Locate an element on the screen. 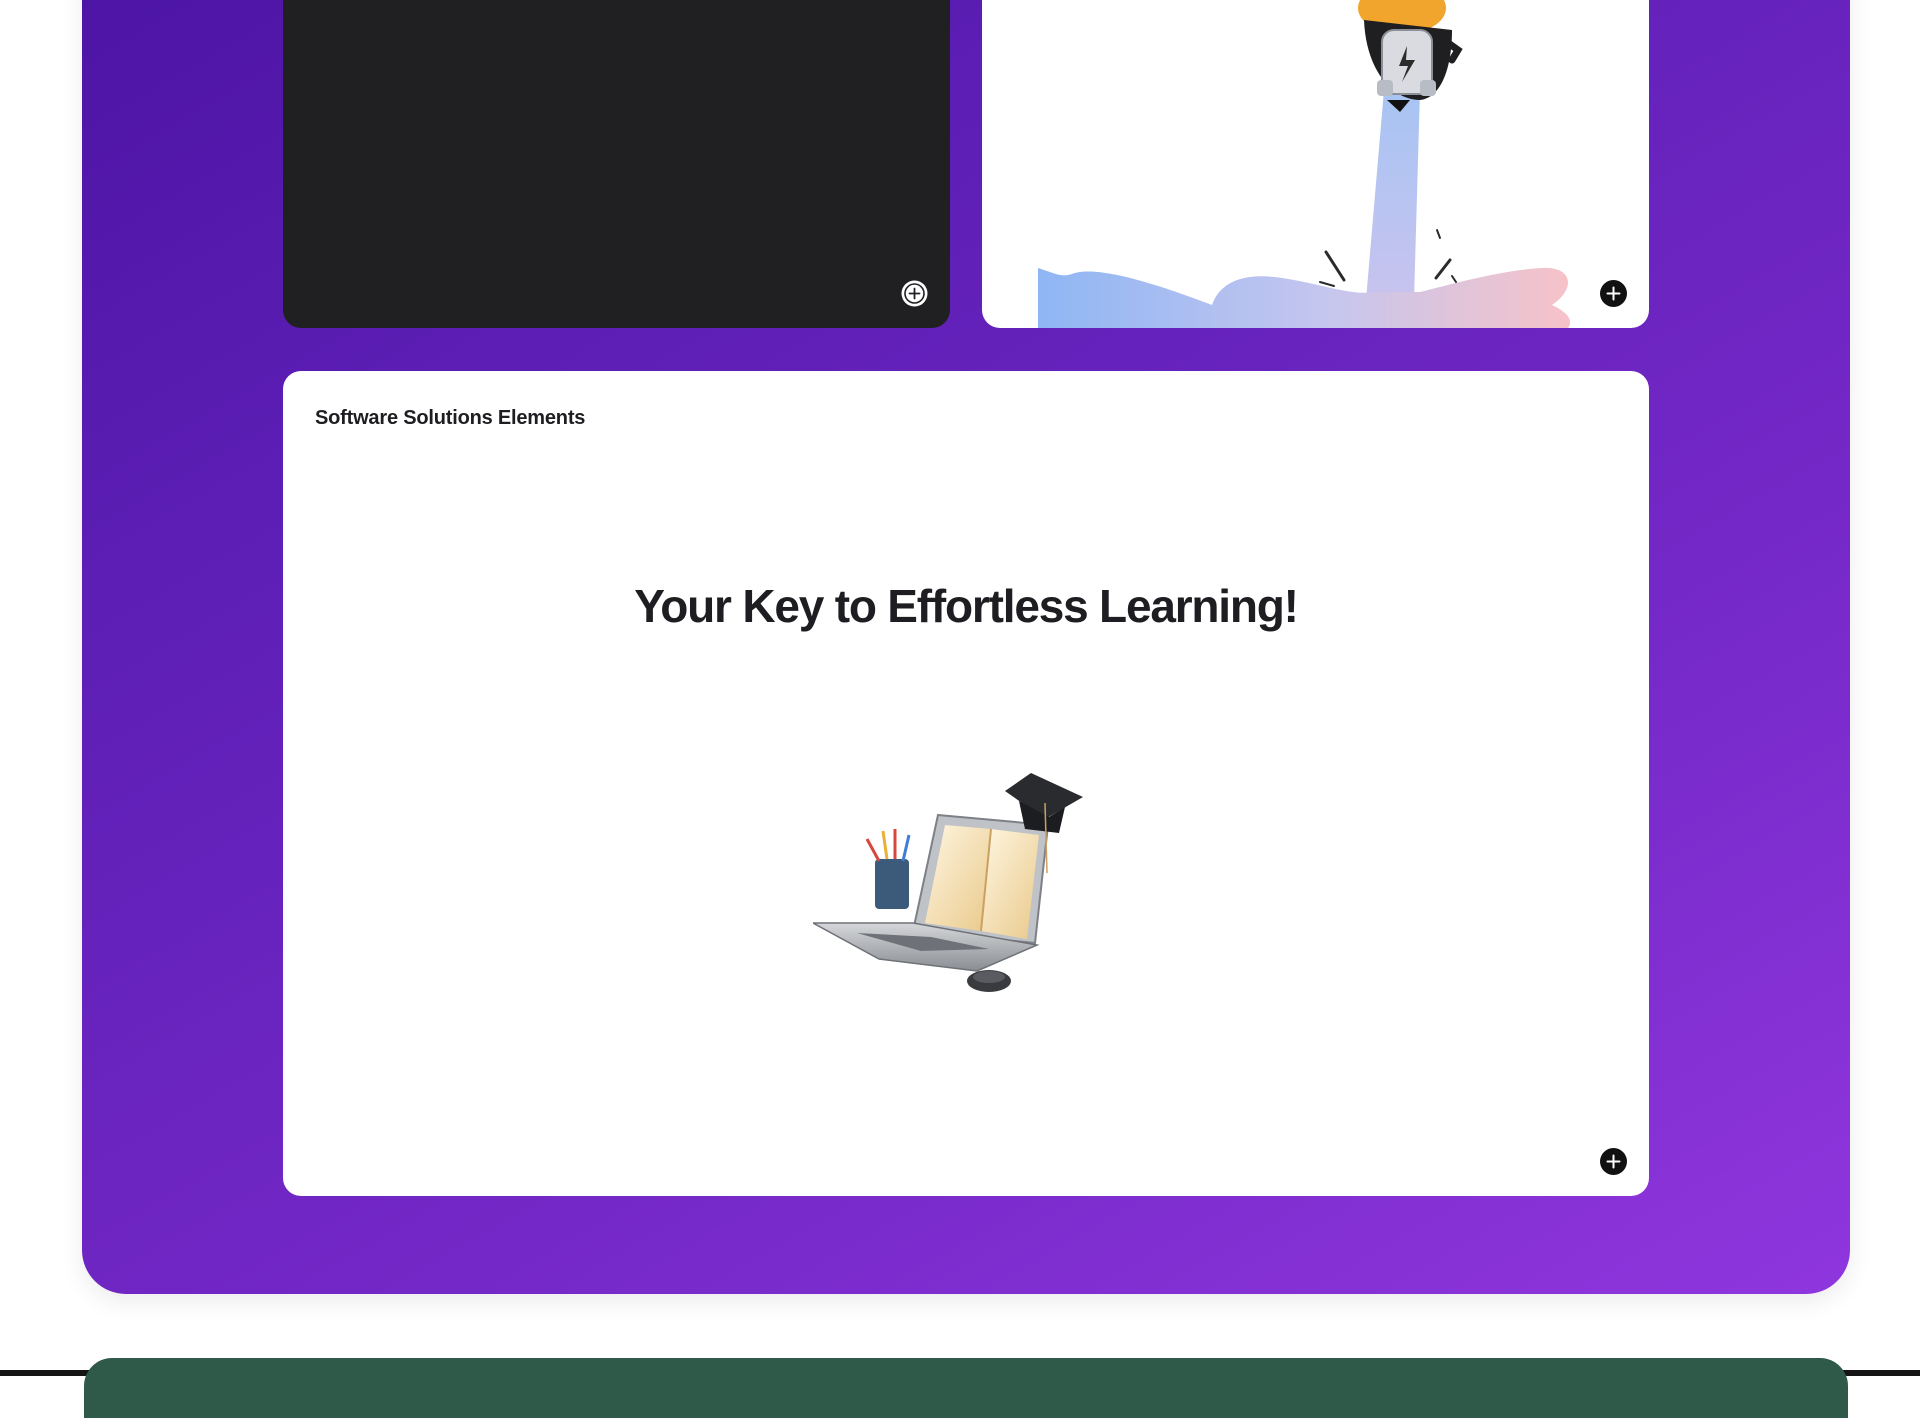 This screenshot has width=1920, height=1418. jetpack-preview-card is located at coordinates (1315, 164).